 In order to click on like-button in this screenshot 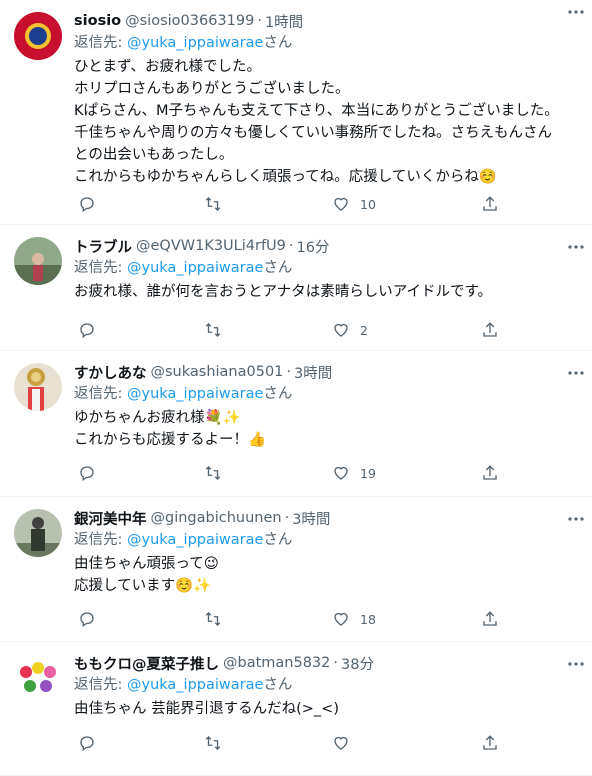, I will do `click(346, 743)`.